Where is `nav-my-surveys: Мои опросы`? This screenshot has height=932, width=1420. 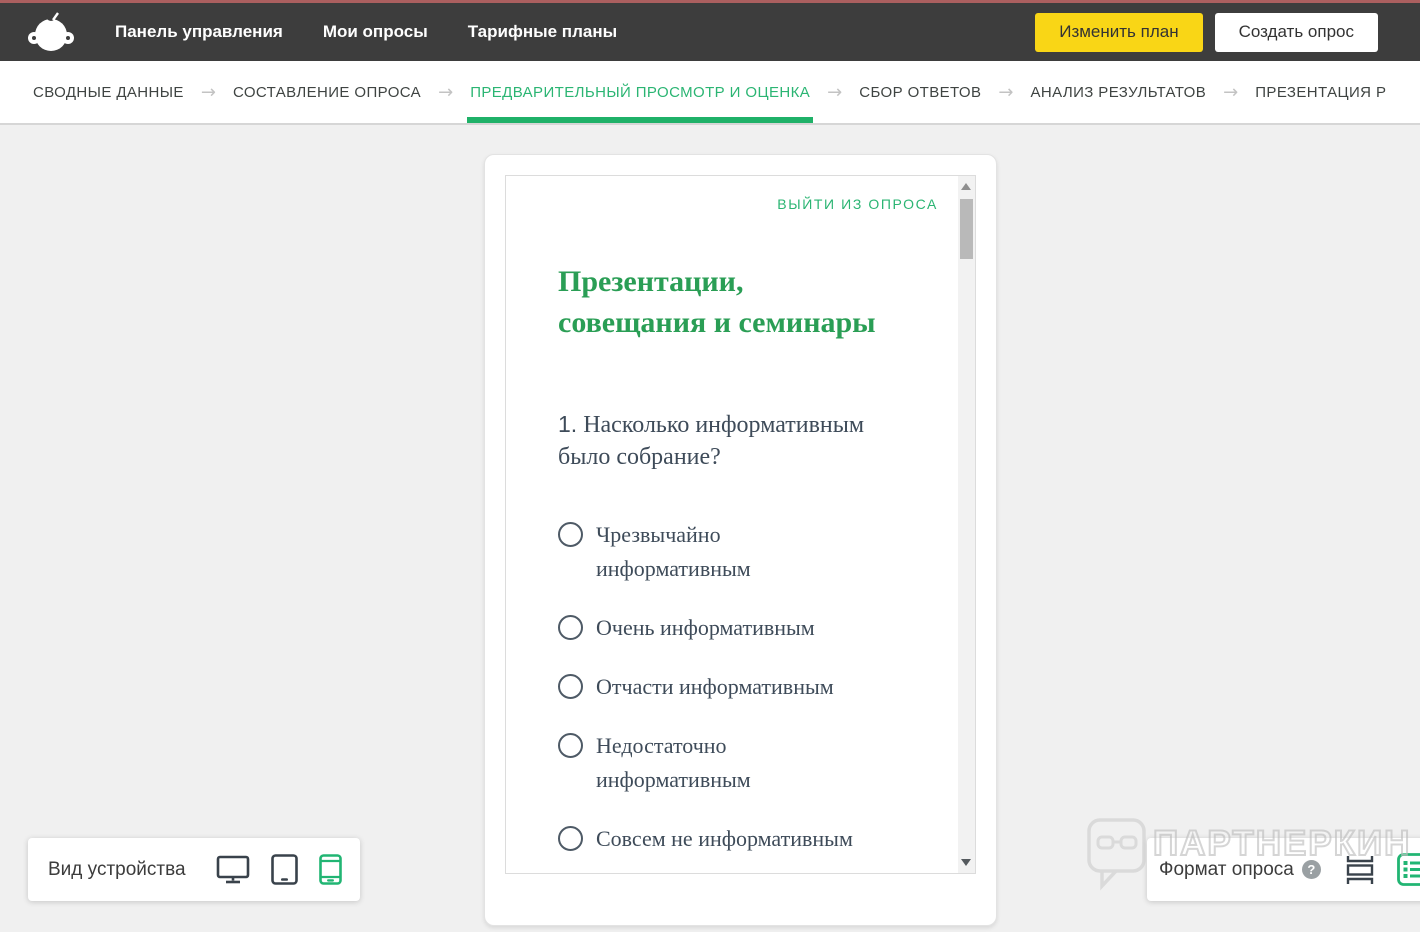
nav-my-surveys: Мои опросы is located at coordinates (375, 32).